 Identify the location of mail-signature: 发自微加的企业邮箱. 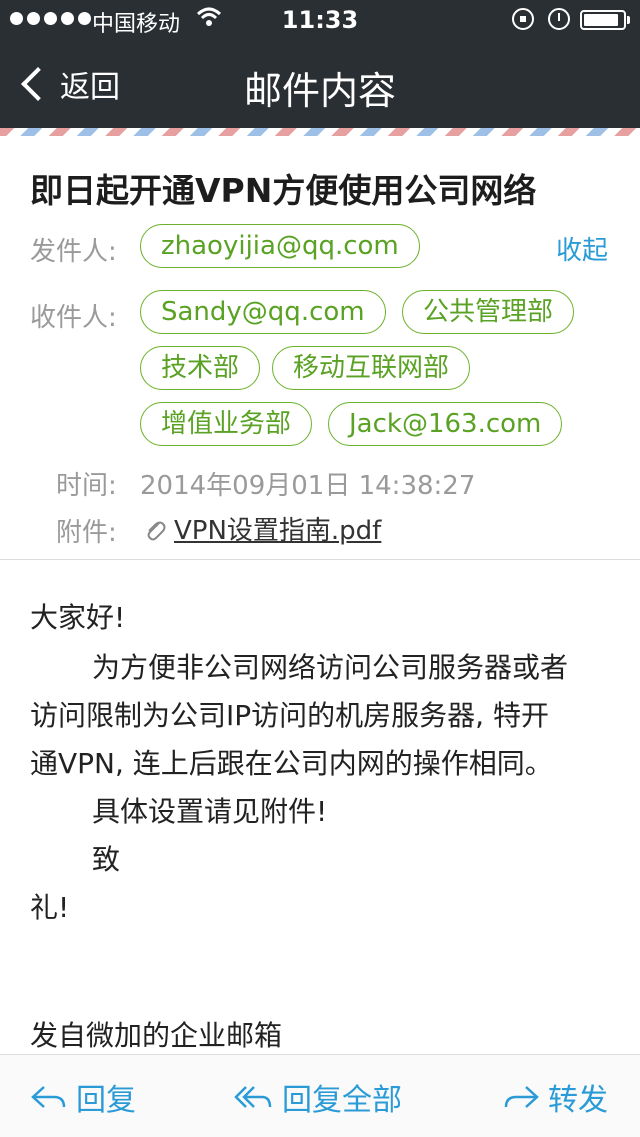
(156, 1035).